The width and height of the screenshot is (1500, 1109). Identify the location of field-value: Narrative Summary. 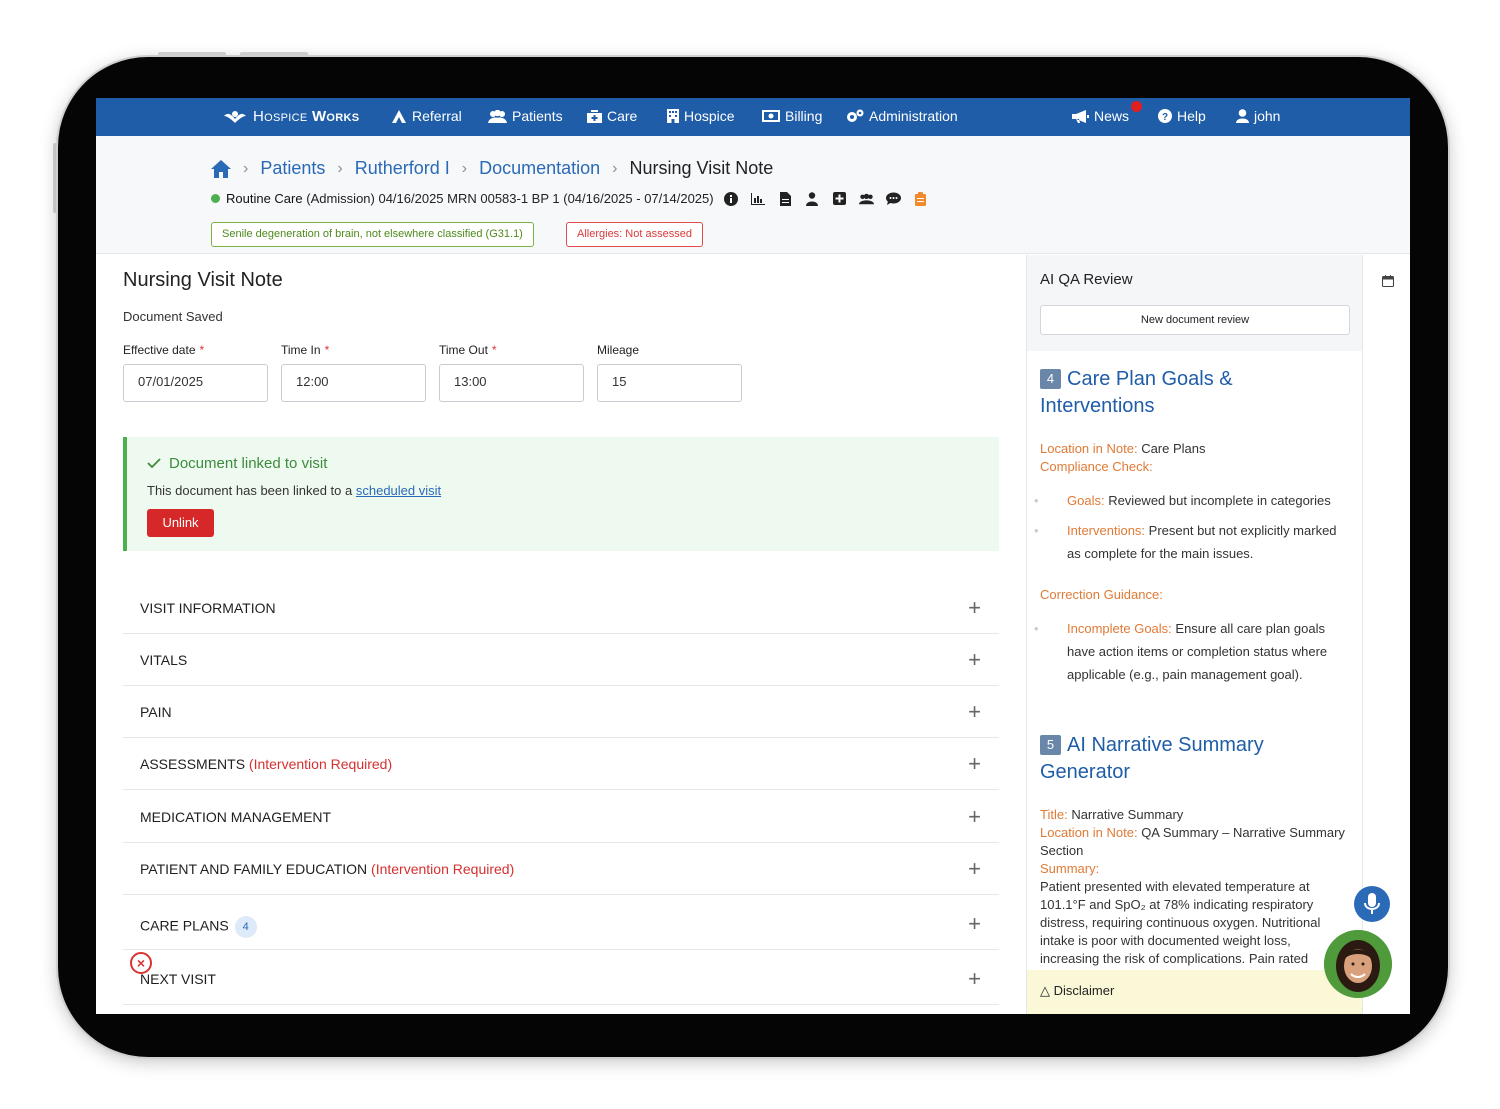
(1125, 814).